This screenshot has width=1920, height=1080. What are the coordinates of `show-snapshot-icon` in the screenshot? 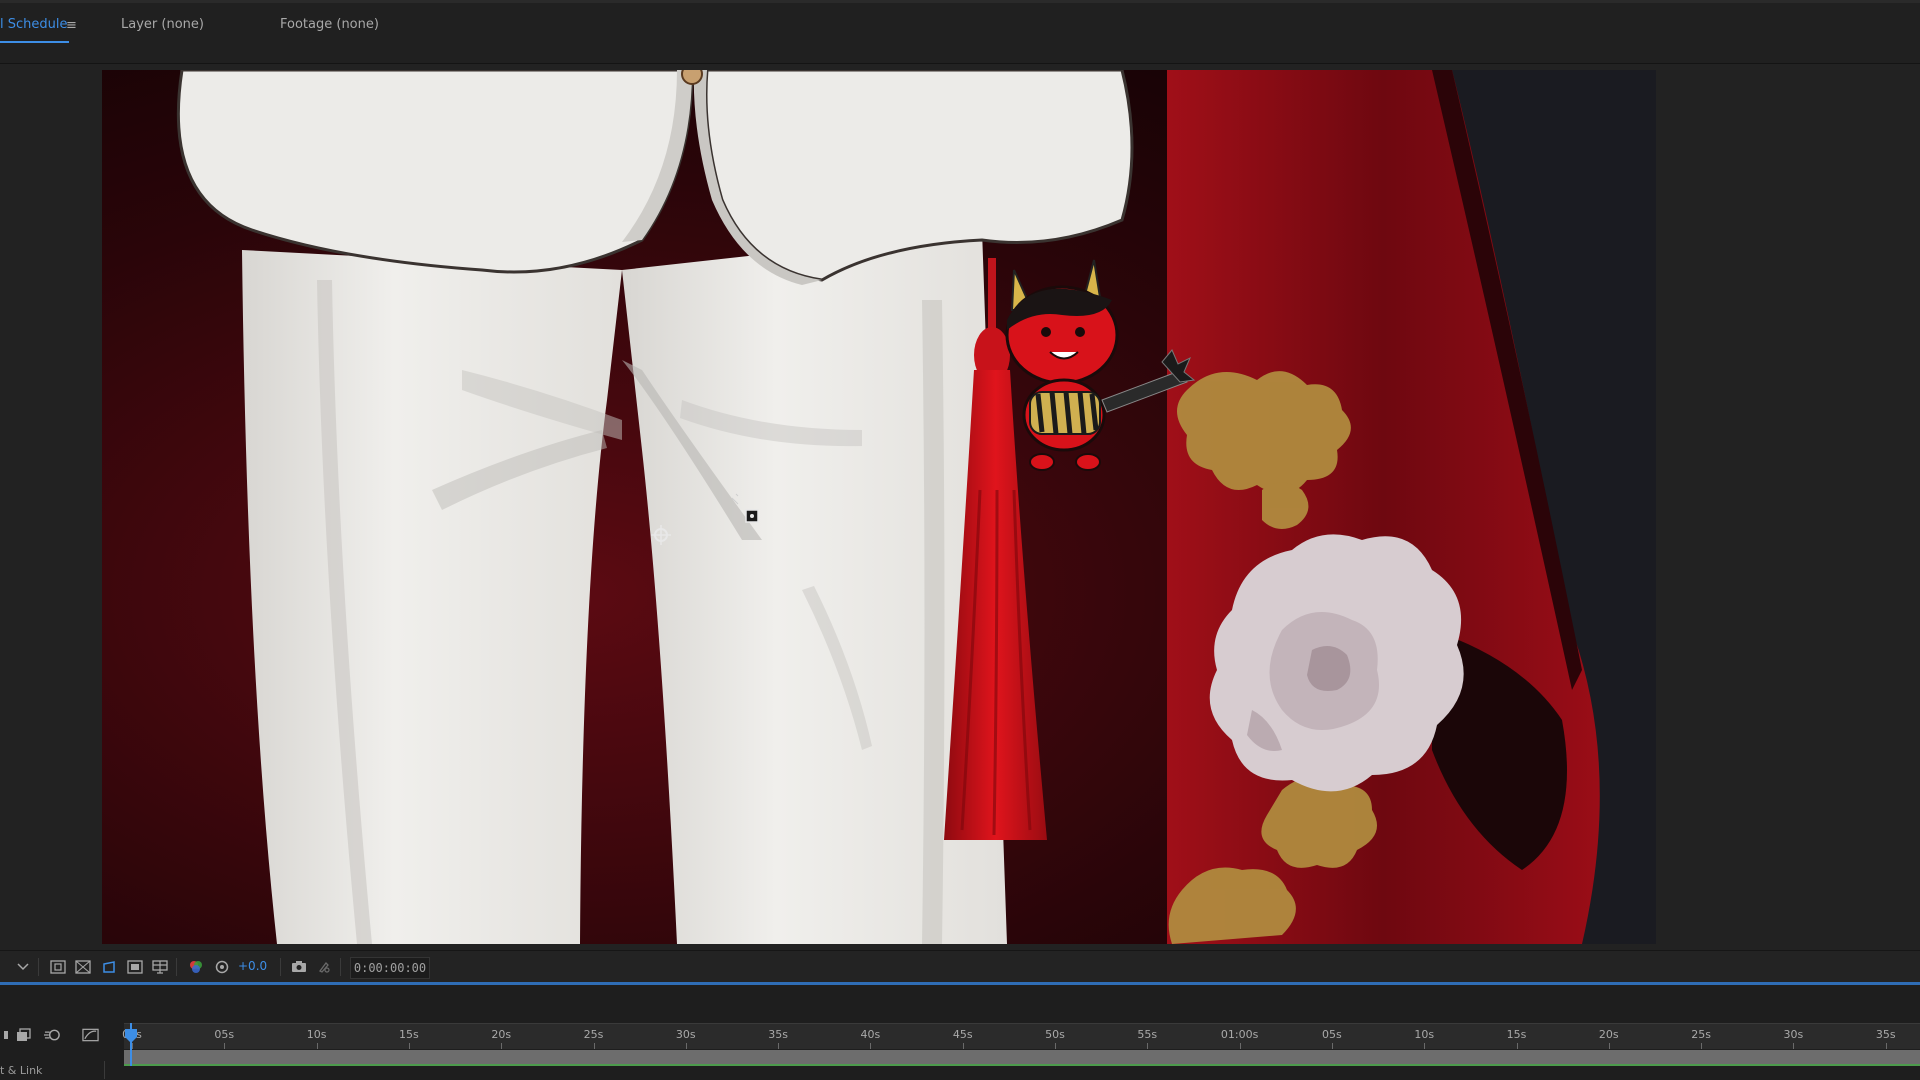 It's located at (323, 966).